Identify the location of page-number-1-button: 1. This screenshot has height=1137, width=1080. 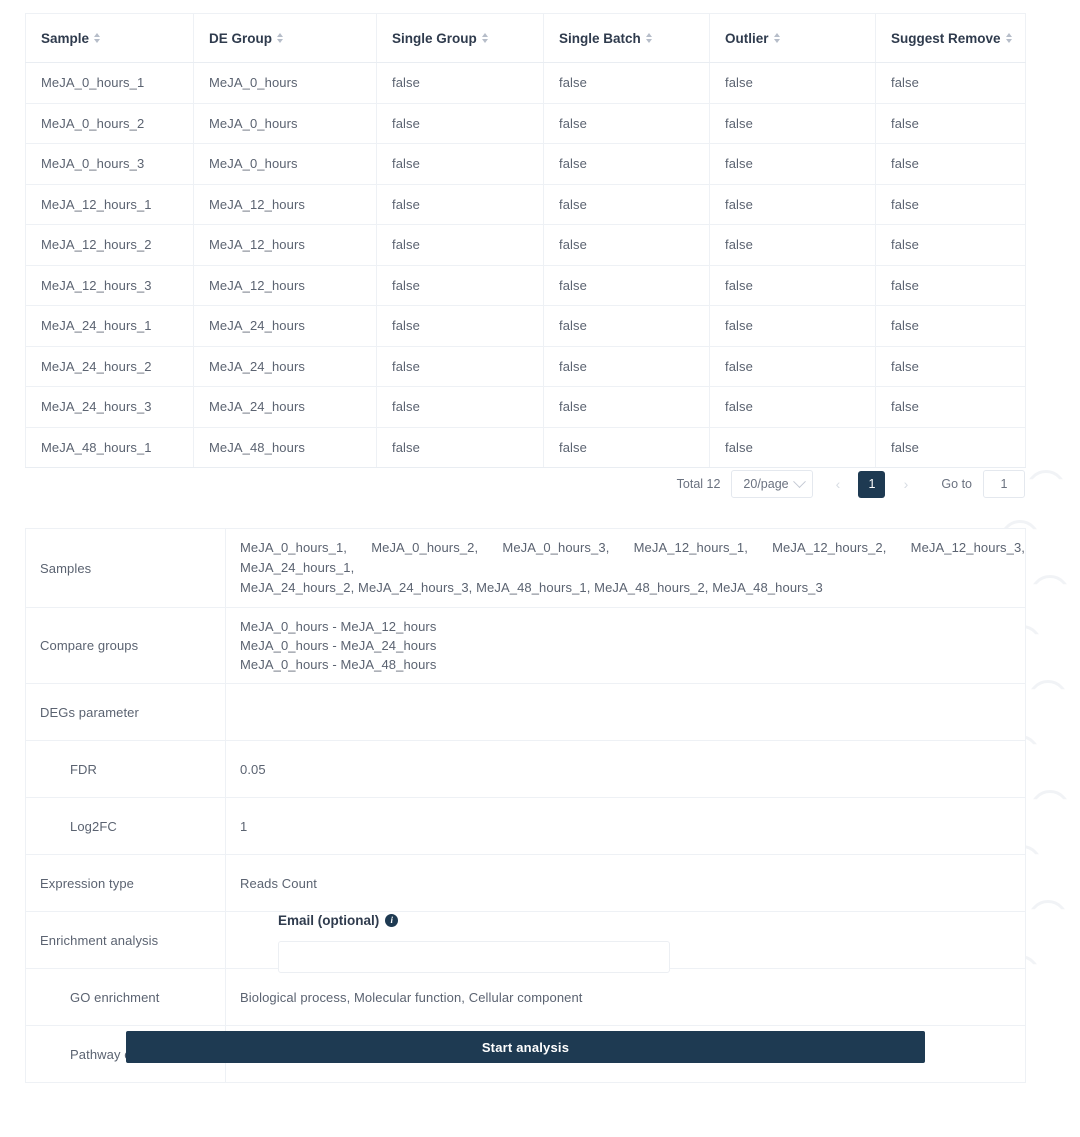
(872, 484).